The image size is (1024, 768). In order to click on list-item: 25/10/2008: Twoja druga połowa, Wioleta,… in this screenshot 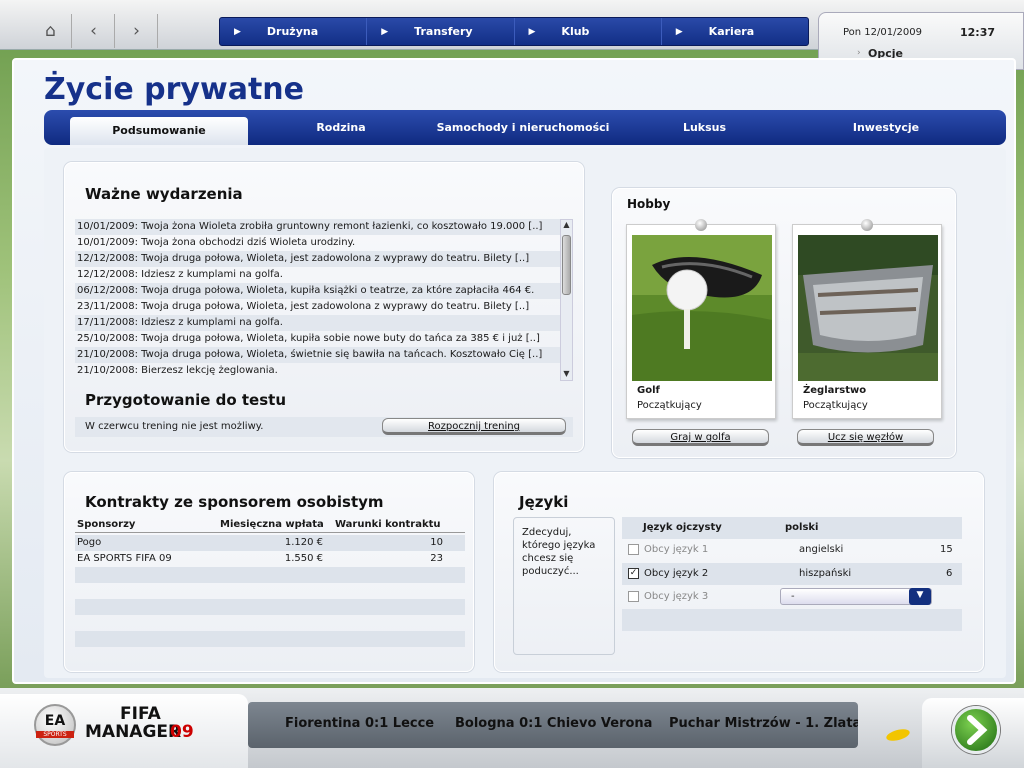, I will do `click(317, 339)`.